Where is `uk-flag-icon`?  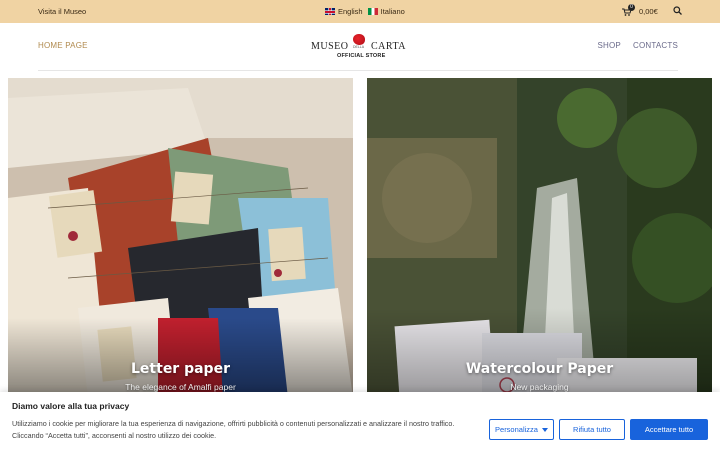 uk-flag-icon is located at coordinates (330, 11).